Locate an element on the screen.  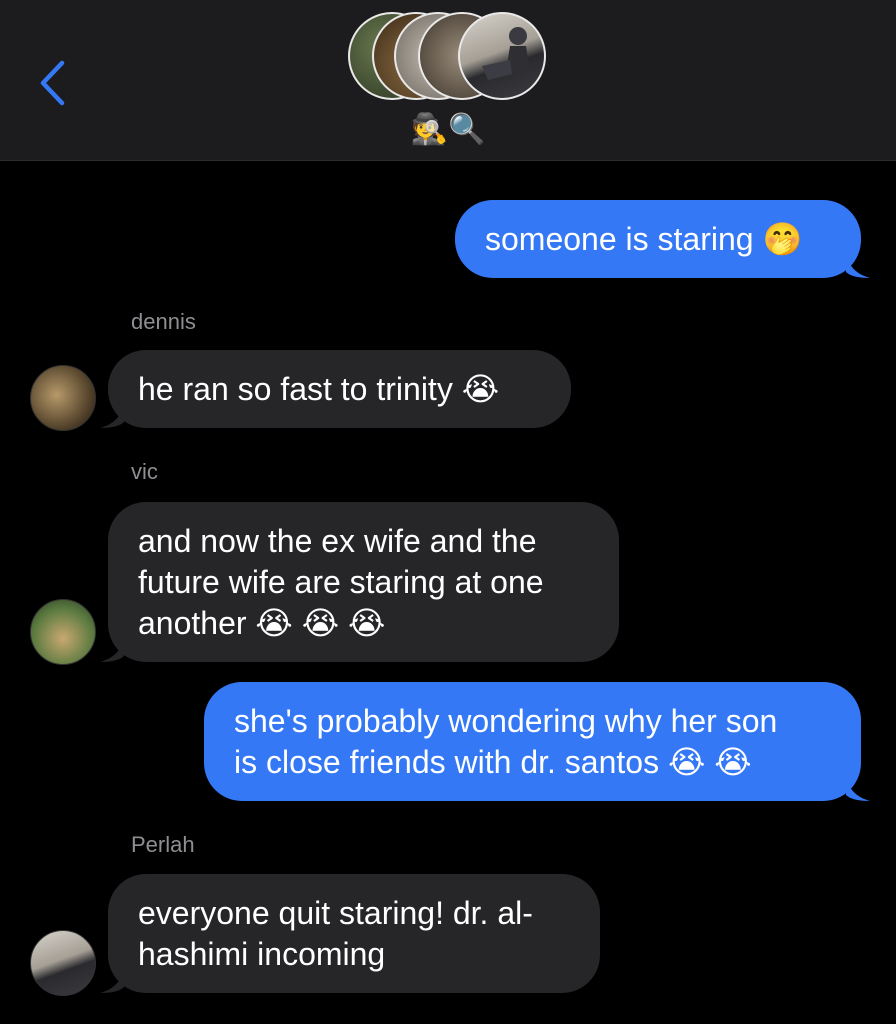
group-avatar-stack is located at coordinates (448, 58).